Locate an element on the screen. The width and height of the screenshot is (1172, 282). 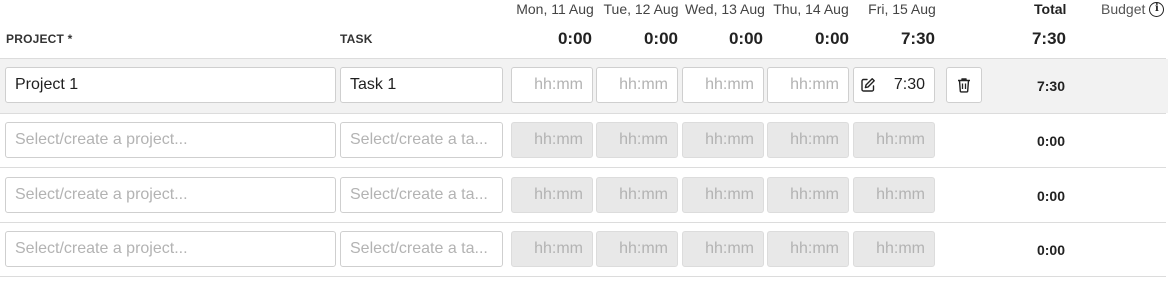
day-header-tue: Tue, 12 Aug is located at coordinates (641, 9).